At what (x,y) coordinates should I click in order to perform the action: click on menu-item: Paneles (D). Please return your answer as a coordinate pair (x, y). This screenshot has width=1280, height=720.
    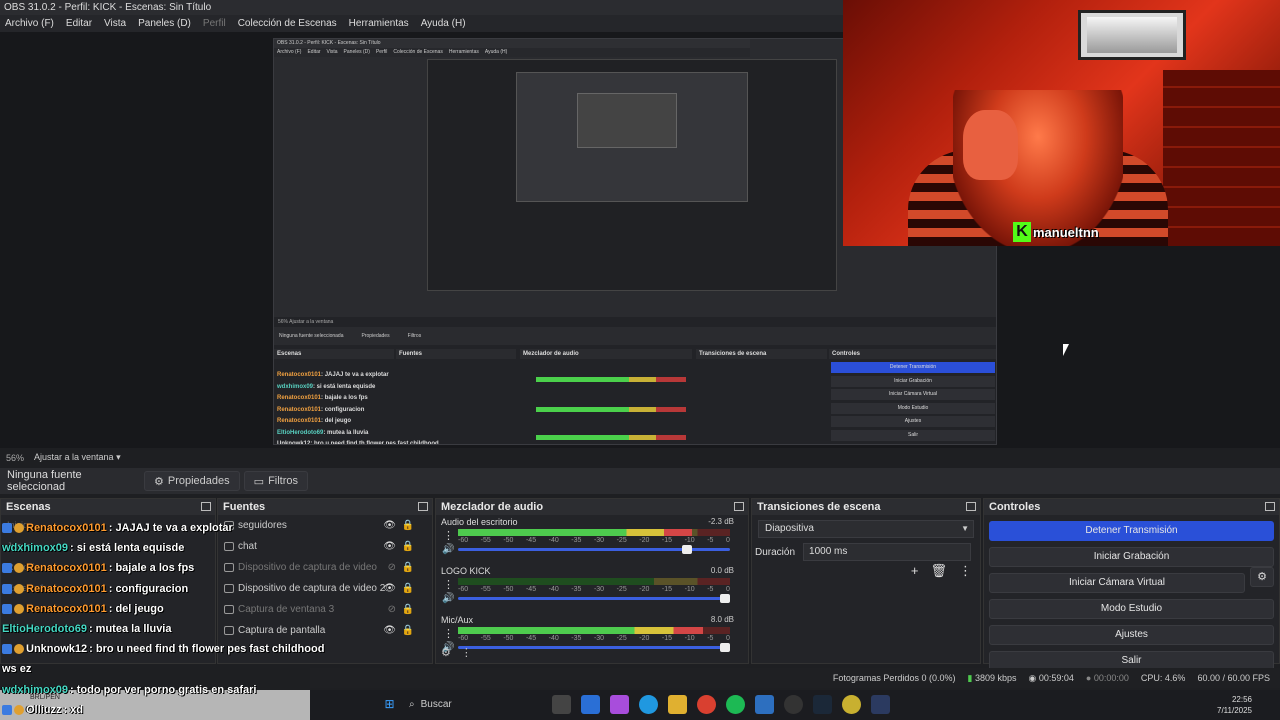
    Looking at the image, I should click on (164, 23).